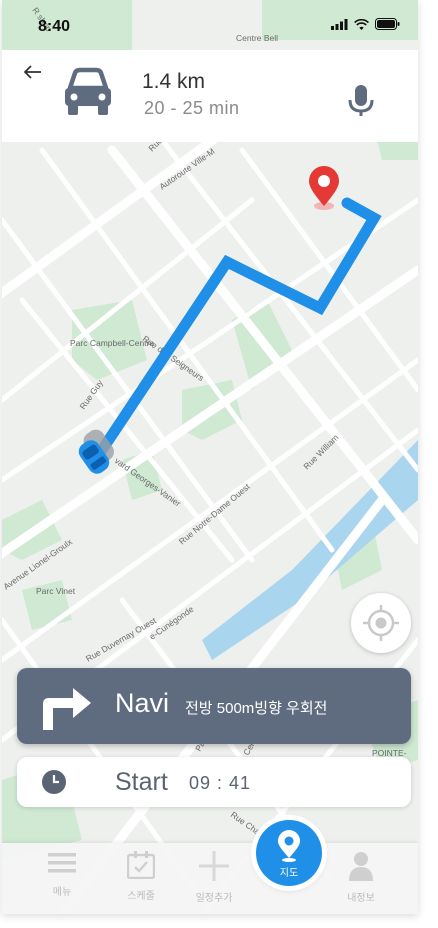  I want to click on route-duration: 20 - 25 min, so click(192, 108).